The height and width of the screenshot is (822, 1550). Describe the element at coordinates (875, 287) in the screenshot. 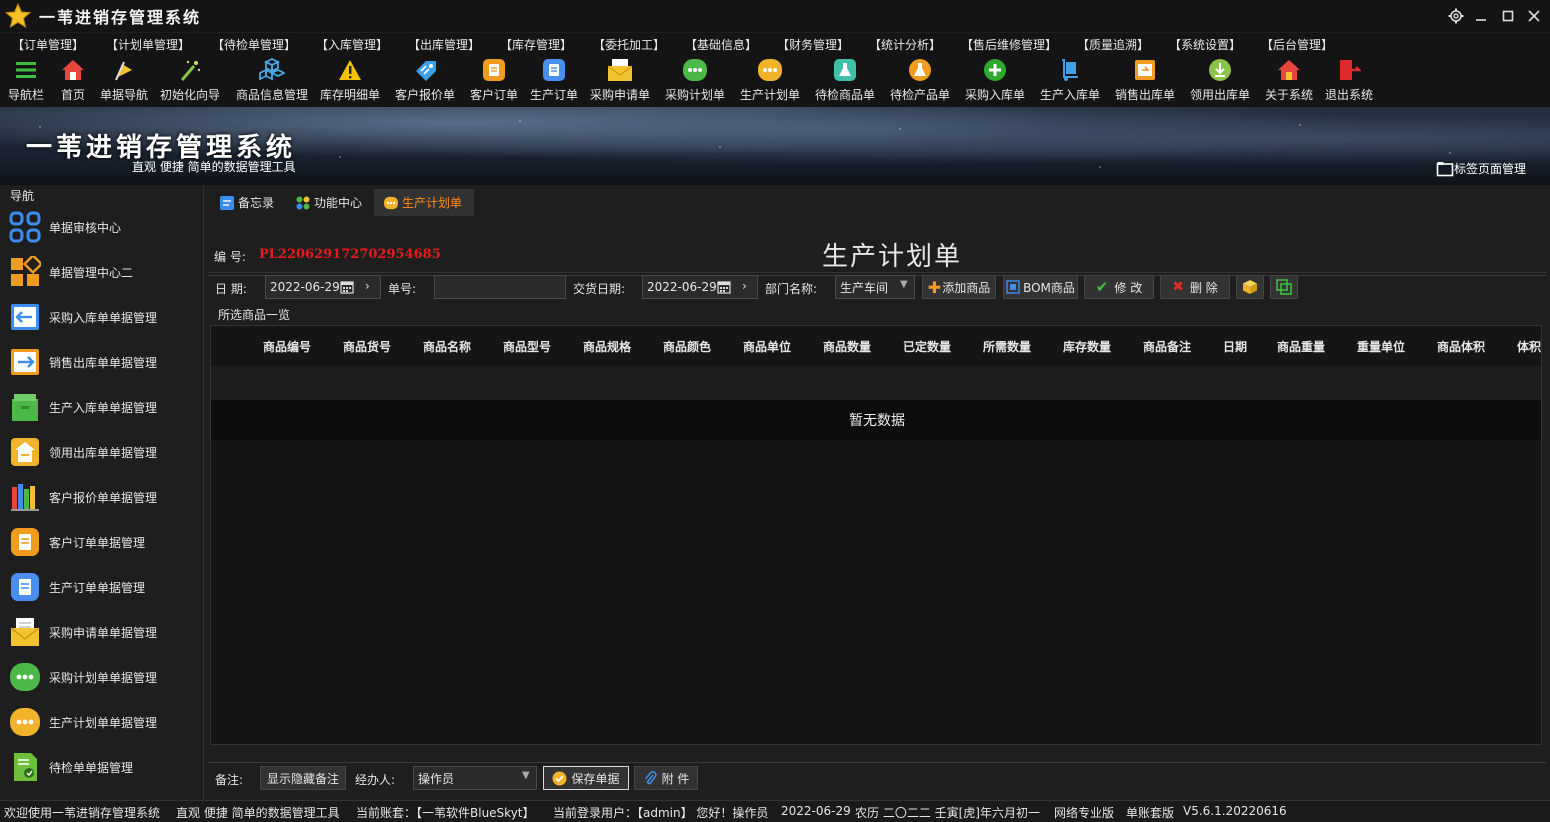

I see `dept-select: 生产车间 ▼` at that location.